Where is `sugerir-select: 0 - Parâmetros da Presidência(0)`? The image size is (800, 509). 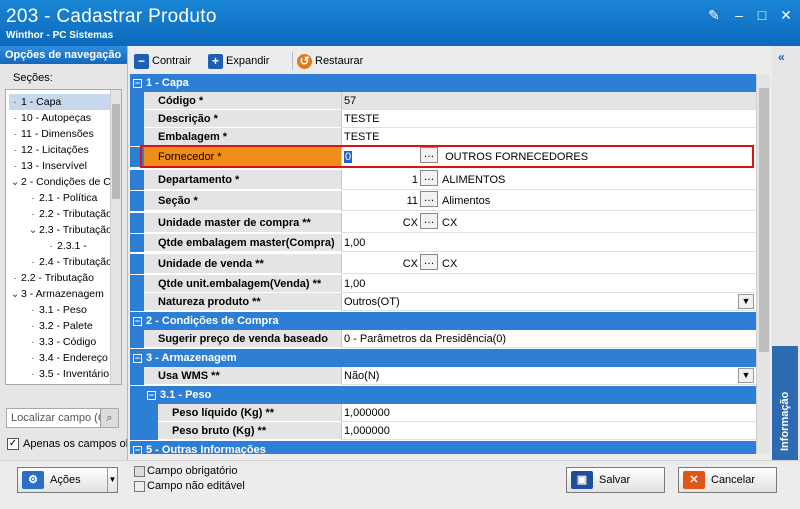 sugerir-select: 0 - Parâmetros da Presidência(0) is located at coordinates (548, 339).